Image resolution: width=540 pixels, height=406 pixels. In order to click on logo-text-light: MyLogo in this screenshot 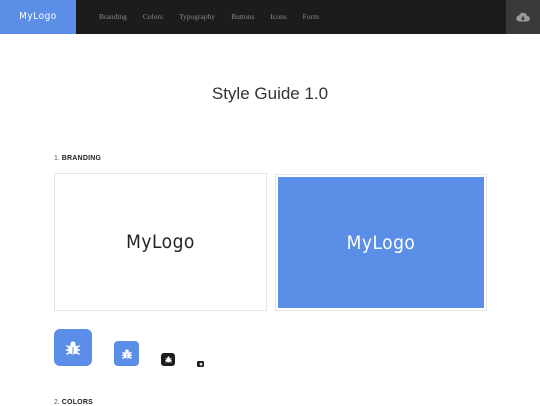, I will do `click(381, 242)`.